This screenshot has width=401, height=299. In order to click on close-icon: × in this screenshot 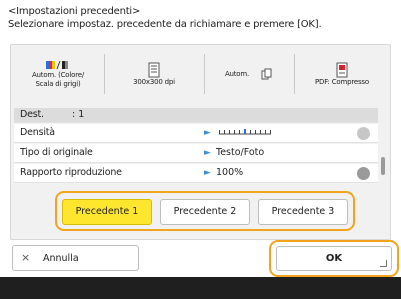, I will do `click(26, 257)`.